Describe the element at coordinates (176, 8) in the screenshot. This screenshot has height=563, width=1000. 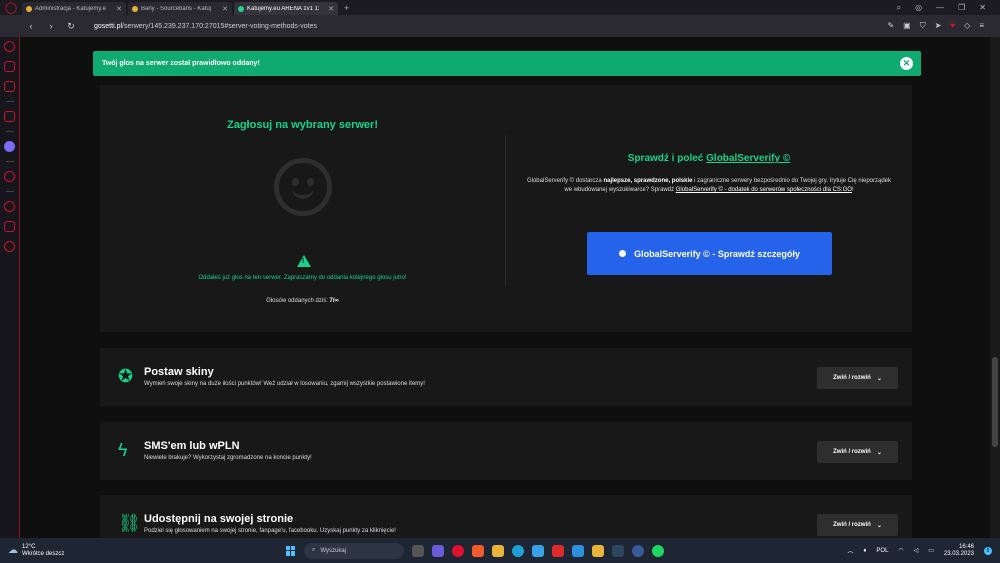
I see `tab-title: Bany - Sourcebans - Katuj` at that location.